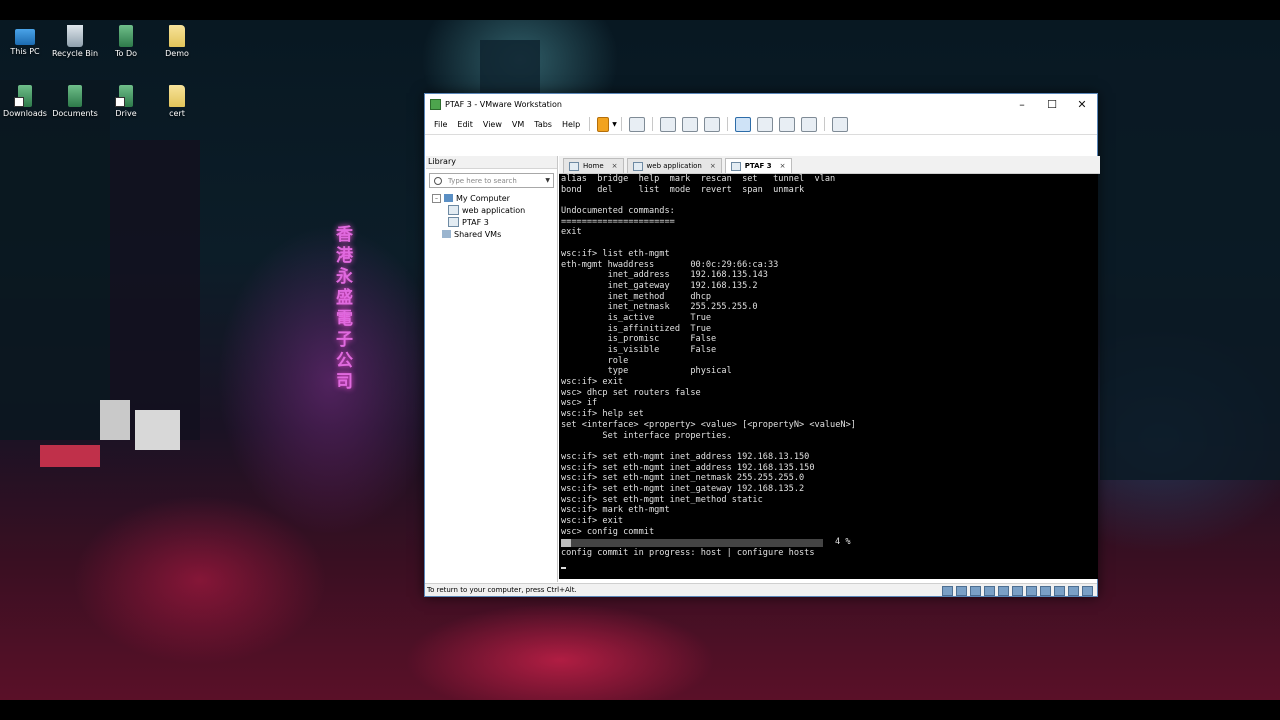 This screenshot has width=1280, height=720. Describe the element at coordinates (177, 113) in the screenshot. I see `desktop-icon-label: cert` at that location.